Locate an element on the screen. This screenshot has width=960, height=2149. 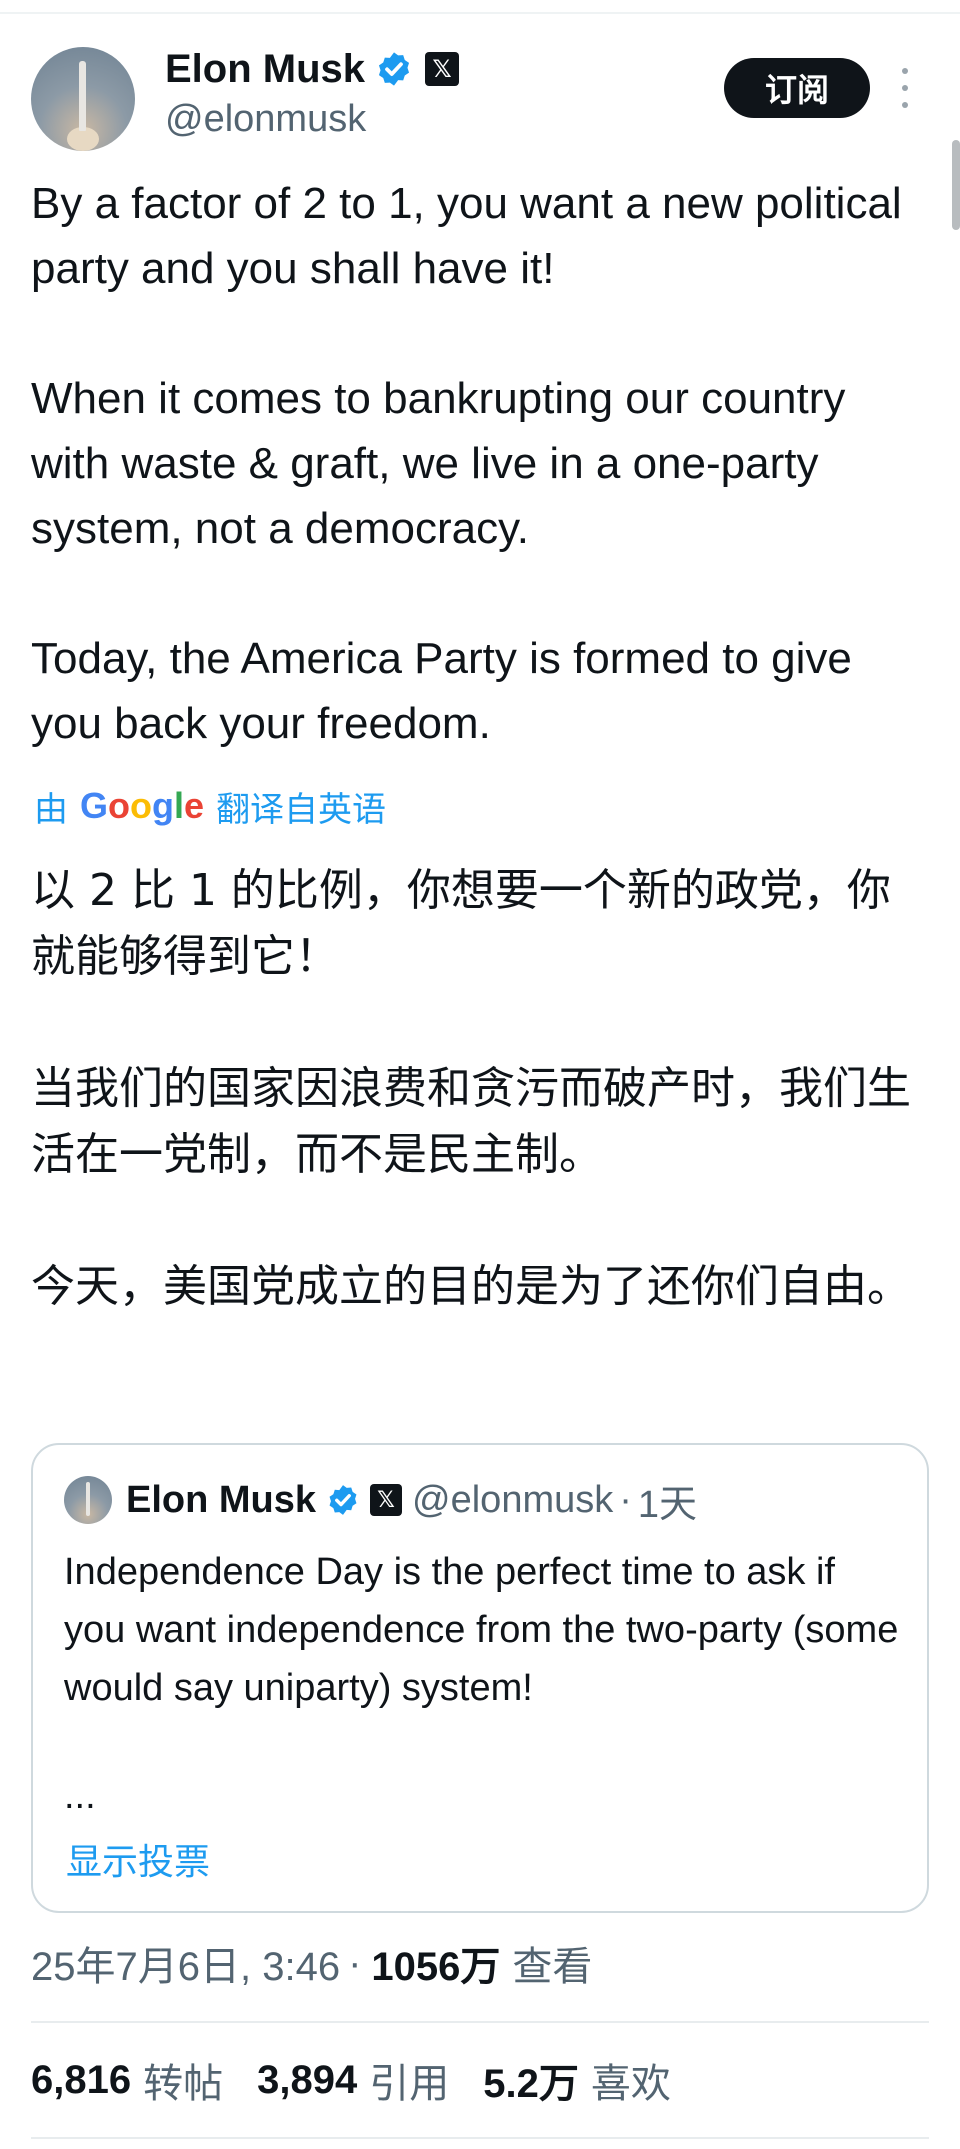
quoted-author-avatar is located at coordinates (88, 1500).